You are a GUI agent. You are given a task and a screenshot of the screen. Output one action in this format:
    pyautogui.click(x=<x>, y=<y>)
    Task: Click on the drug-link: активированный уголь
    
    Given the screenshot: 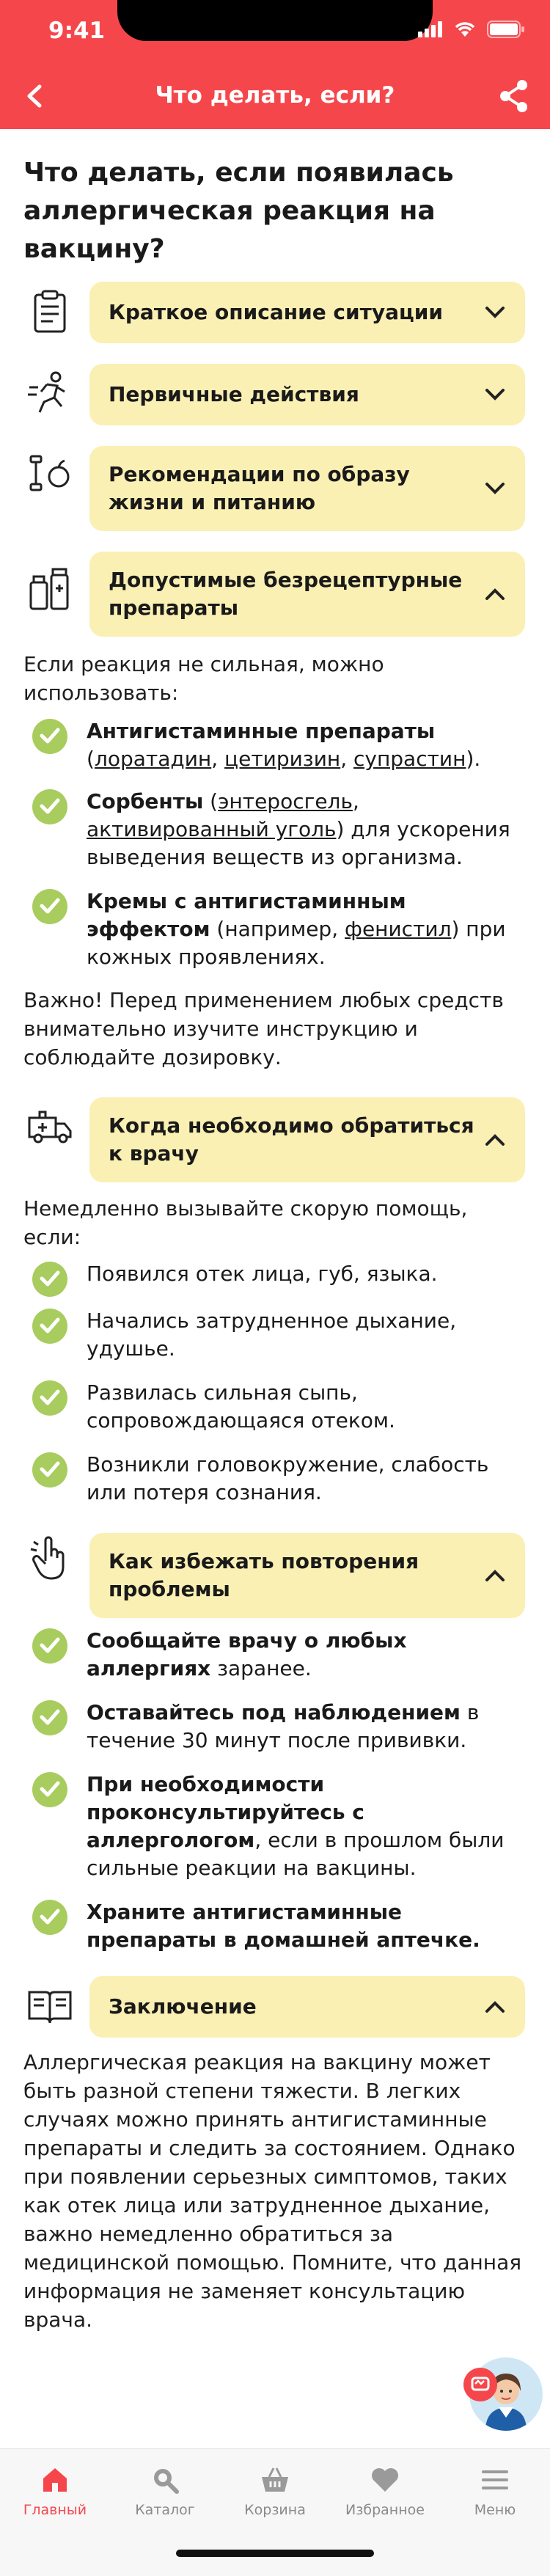 What is the action you would take?
    pyautogui.click(x=211, y=829)
    